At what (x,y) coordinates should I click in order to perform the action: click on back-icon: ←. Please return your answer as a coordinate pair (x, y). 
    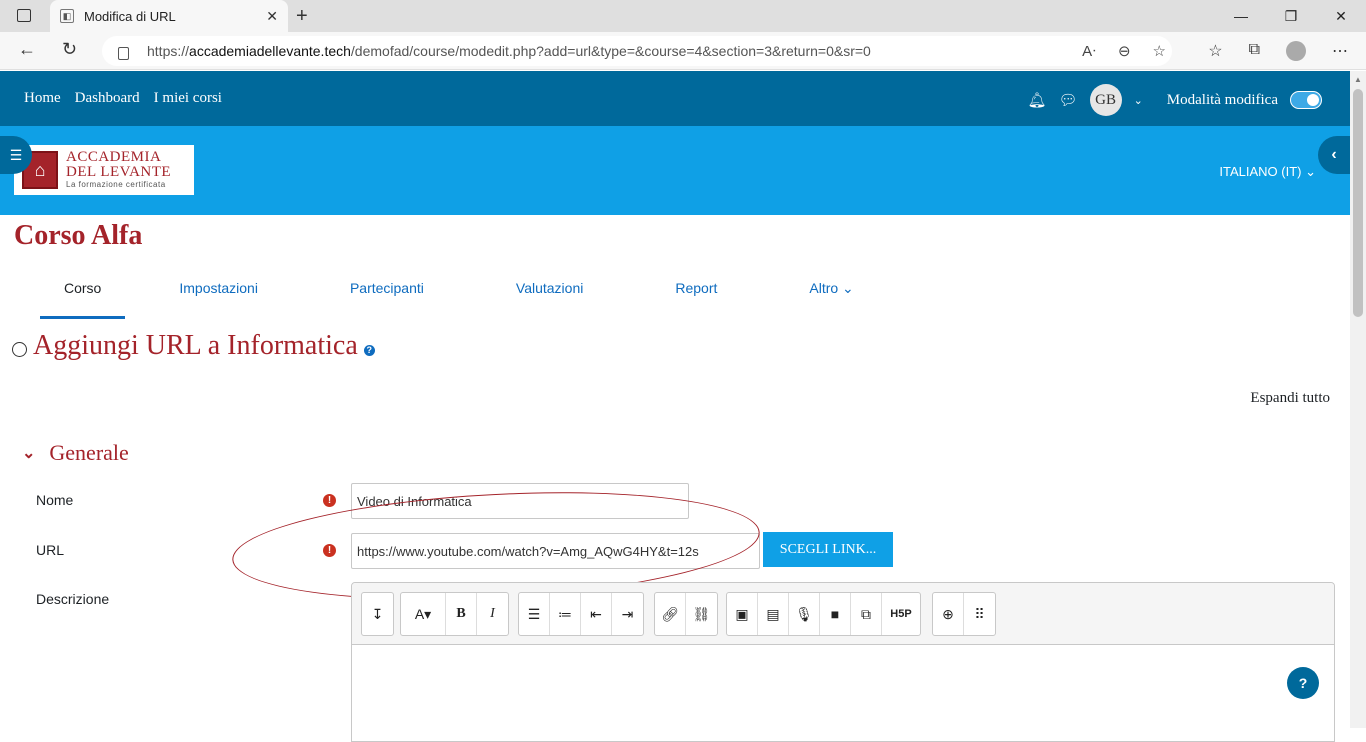
    Looking at the image, I should click on (27, 49).